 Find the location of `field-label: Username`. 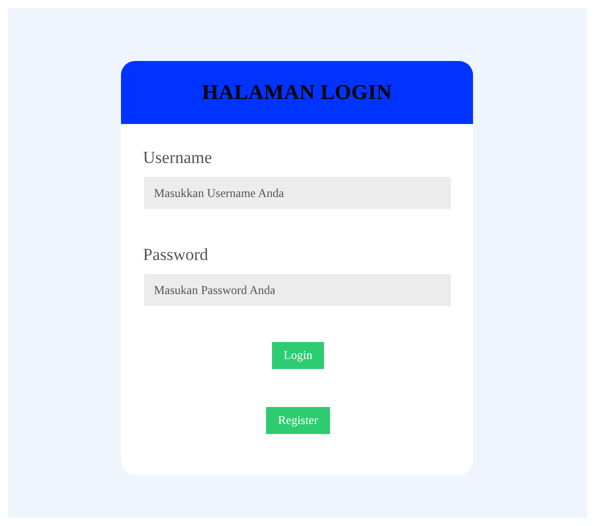

field-label: Username is located at coordinates (178, 158).